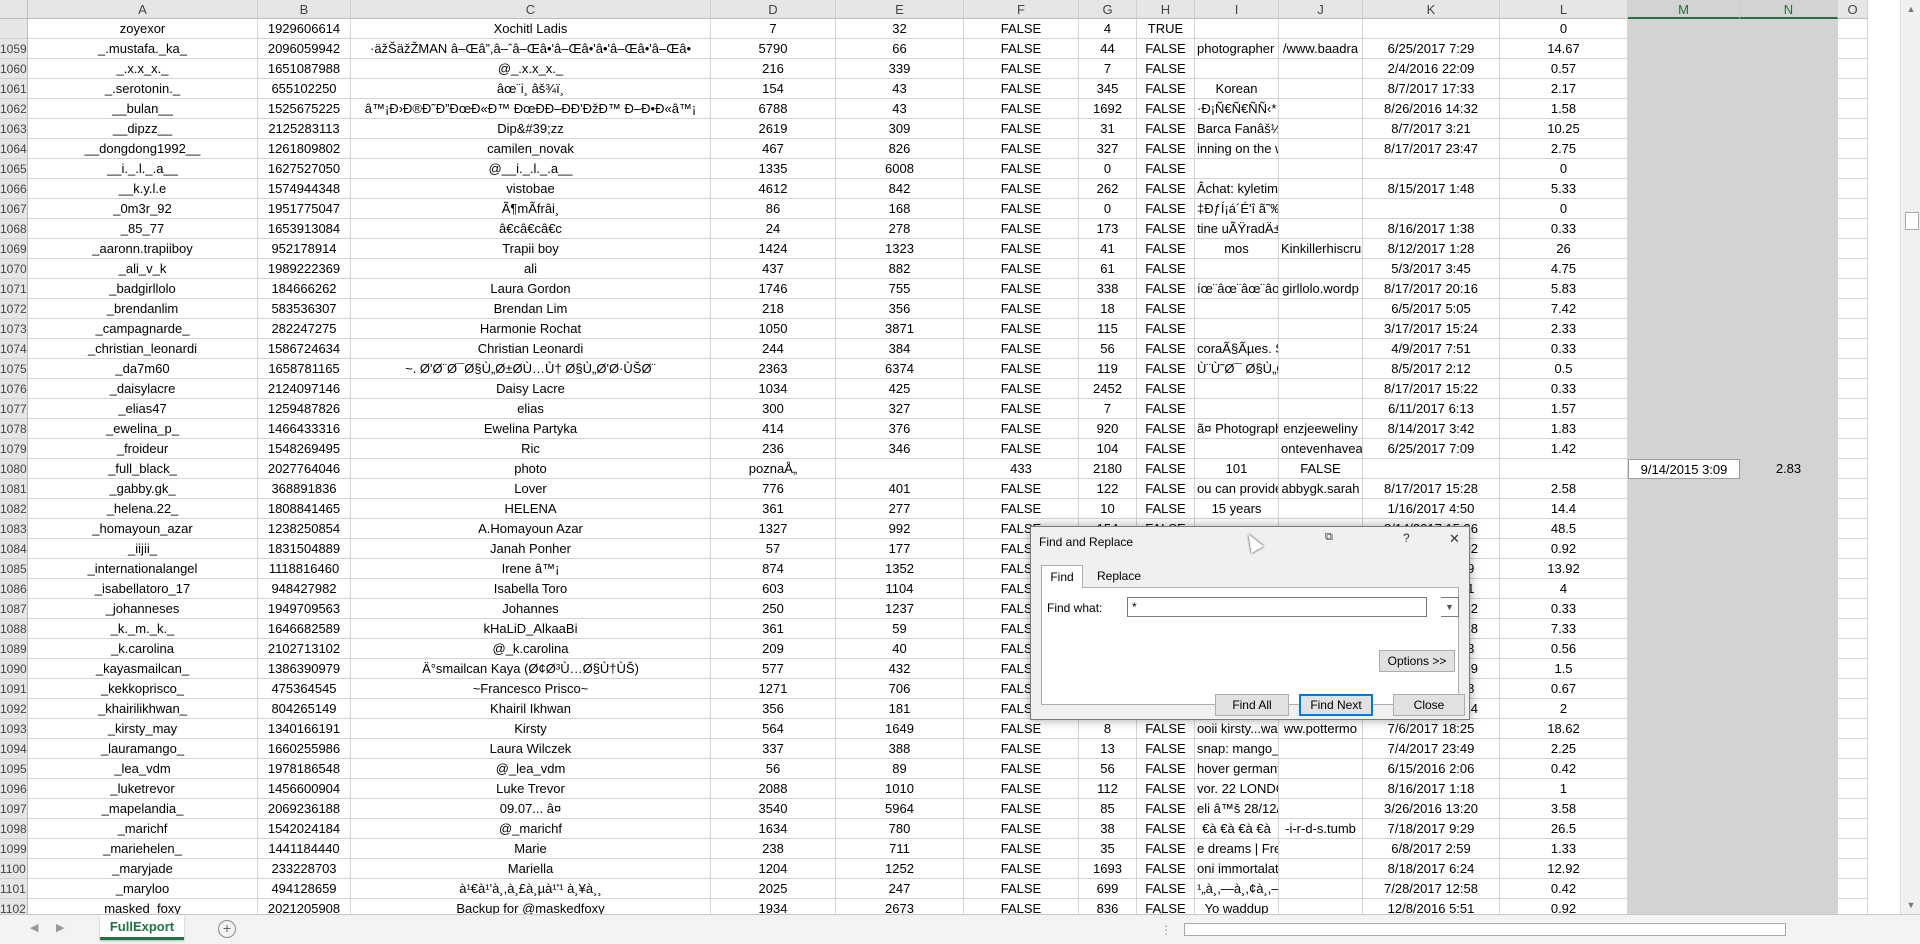  I want to click on cell: poznaÅ„, so click(773, 469).